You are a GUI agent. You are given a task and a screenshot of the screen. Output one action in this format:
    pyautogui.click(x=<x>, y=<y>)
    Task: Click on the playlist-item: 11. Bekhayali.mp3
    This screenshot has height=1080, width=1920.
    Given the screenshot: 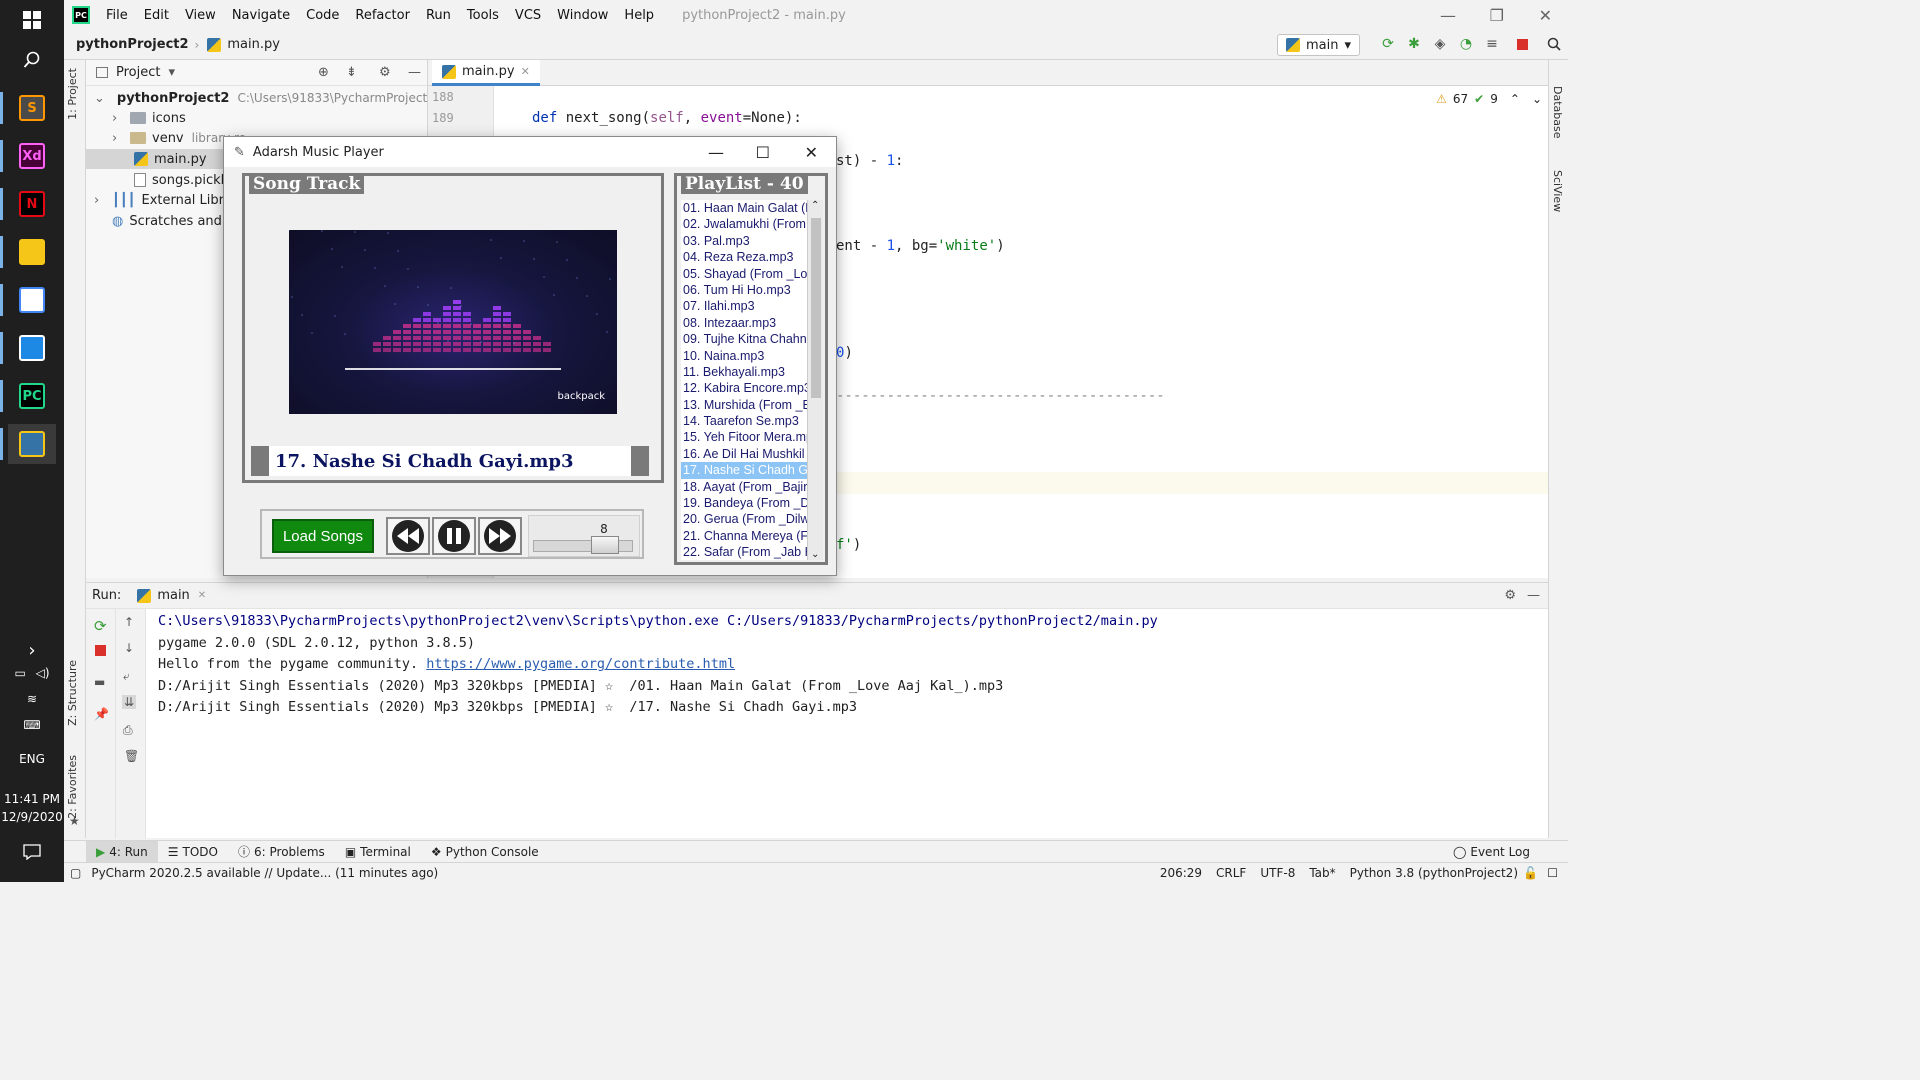 What is the action you would take?
    pyautogui.click(x=744, y=372)
    